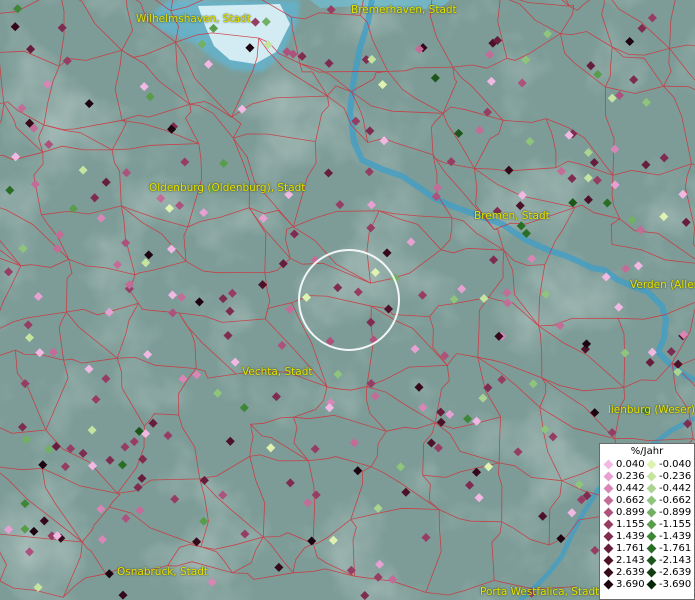  I want to click on legend-row: 1.155 -1.155, so click(647, 525).